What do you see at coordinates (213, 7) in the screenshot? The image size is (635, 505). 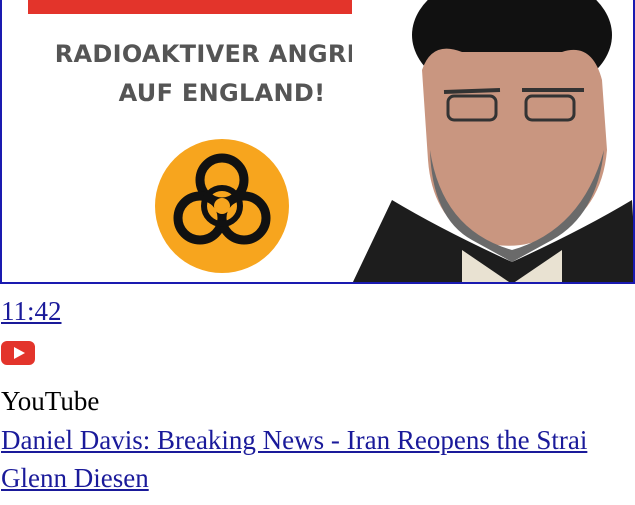 I see `thumbnail-red-banner` at bounding box center [213, 7].